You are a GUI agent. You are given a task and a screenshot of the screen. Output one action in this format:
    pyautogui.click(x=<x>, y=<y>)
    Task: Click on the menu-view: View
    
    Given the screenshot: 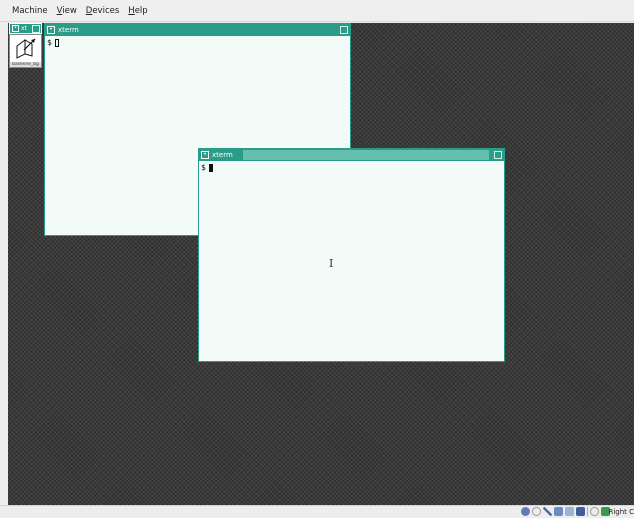 What is the action you would take?
    pyautogui.click(x=67, y=11)
    